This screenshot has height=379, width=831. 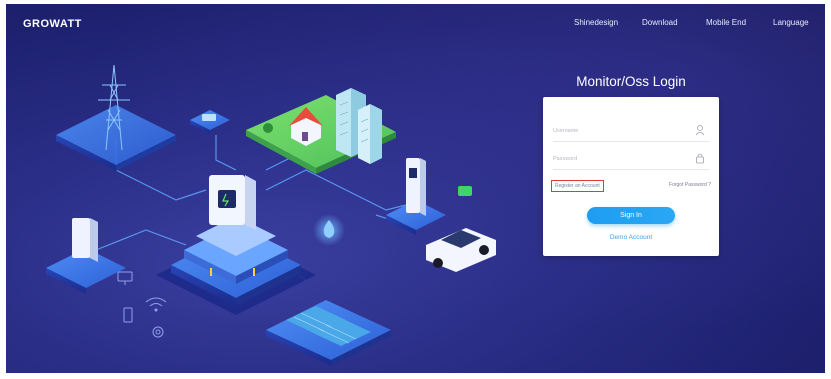 What do you see at coordinates (577, 186) in the screenshot?
I see `register-account-link: Register an Account` at bounding box center [577, 186].